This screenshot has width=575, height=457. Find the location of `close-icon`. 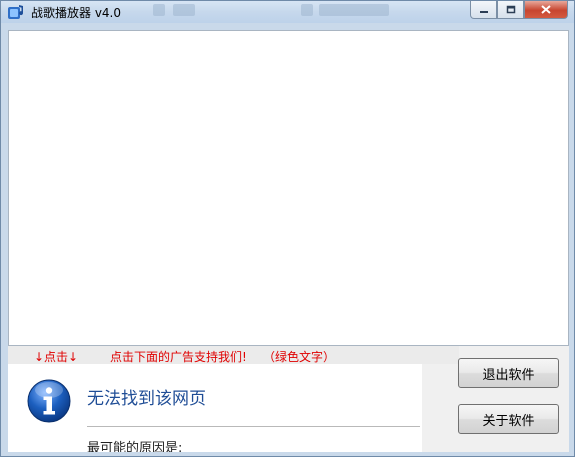

close-icon is located at coordinates (546, 9).